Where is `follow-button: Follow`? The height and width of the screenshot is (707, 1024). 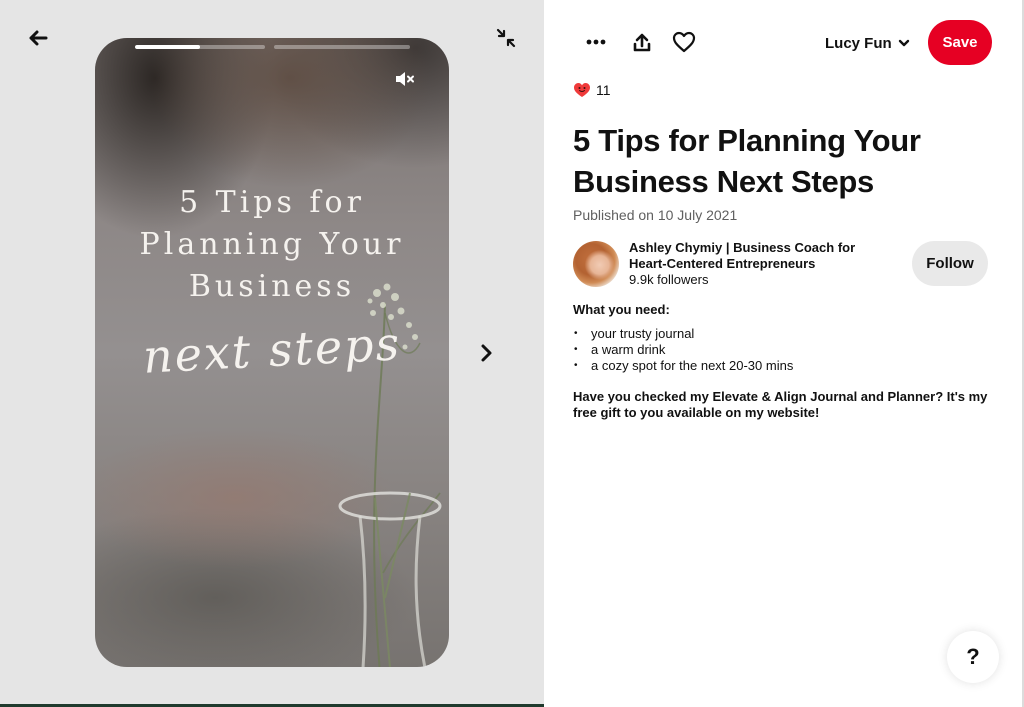 follow-button: Follow is located at coordinates (950, 263).